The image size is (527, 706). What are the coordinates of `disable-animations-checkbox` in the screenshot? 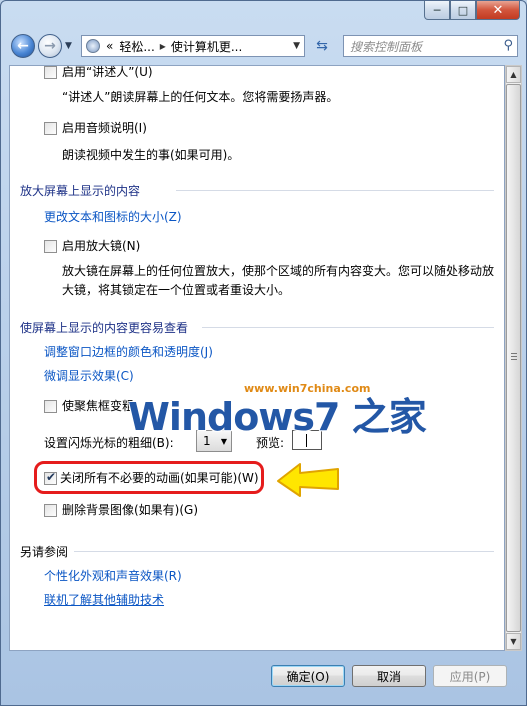 It's located at (50, 477).